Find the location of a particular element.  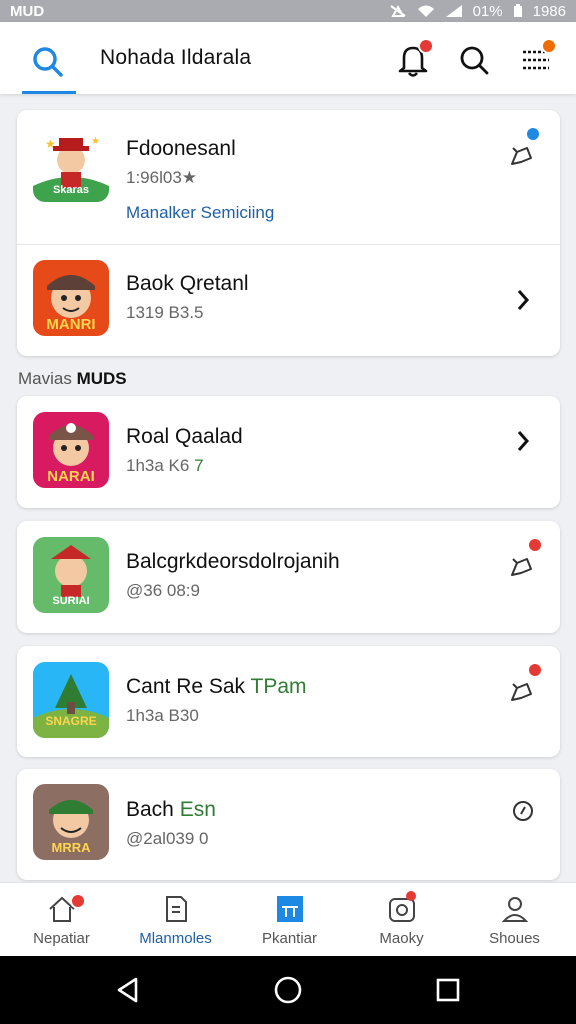

nav-label: Pkantiar is located at coordinates (289, 938).